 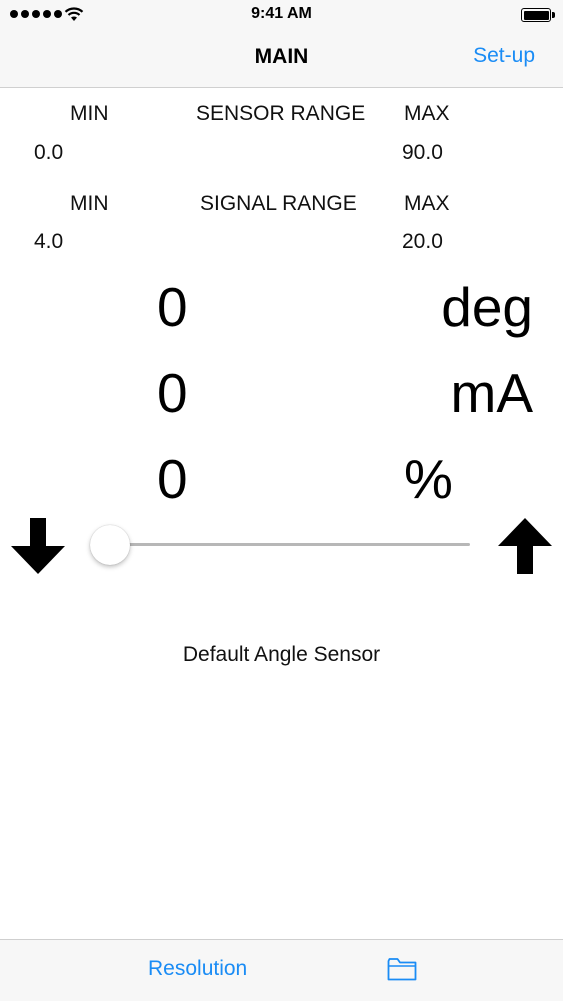 I want to click on sensor-range-title: SENSOR RANGE, so click(x=281, y=113).